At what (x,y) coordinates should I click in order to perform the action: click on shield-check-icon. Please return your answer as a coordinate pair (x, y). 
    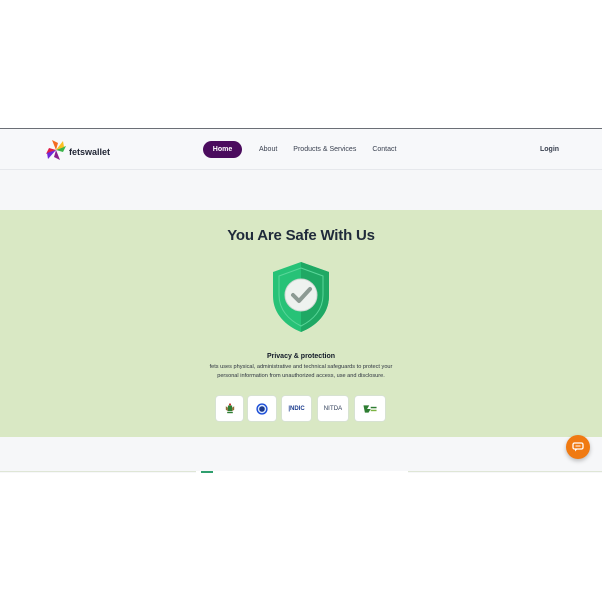
    Looking at the image, I should click on (301, 297).